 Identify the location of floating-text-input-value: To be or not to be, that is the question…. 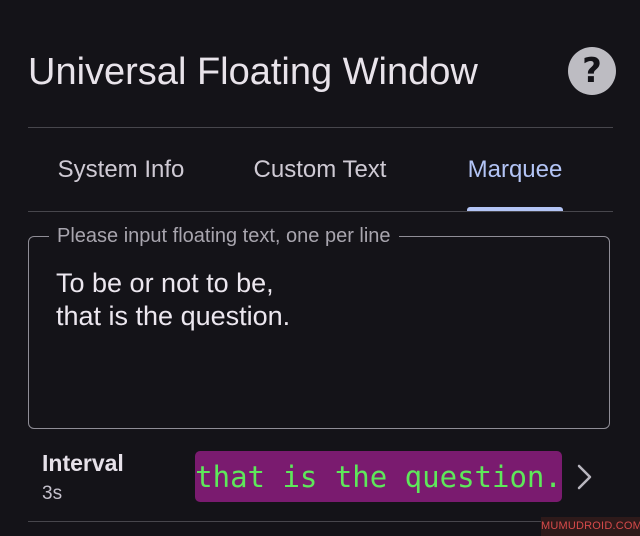
(173, 300).